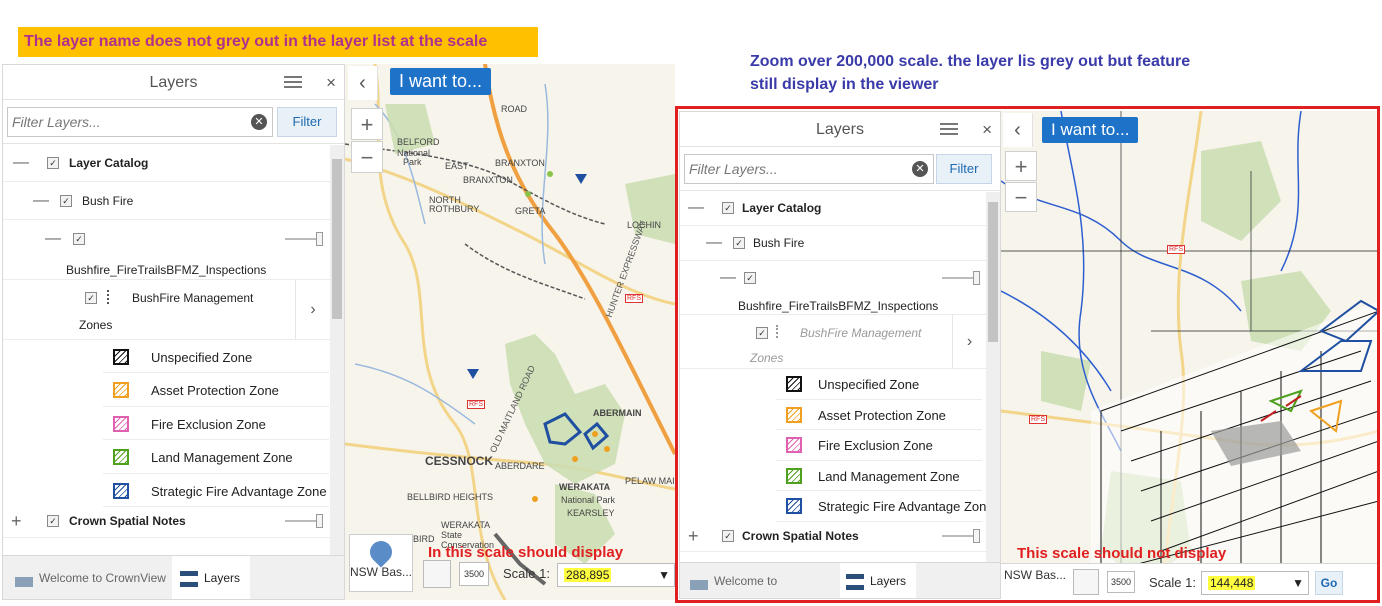 The width and height of the screenshot is (1382, 606). What do you see at coordinates (617, 413) in the screenshot?
I see `map-place-label: ABERMAIN` at bounding box center [617, 413].